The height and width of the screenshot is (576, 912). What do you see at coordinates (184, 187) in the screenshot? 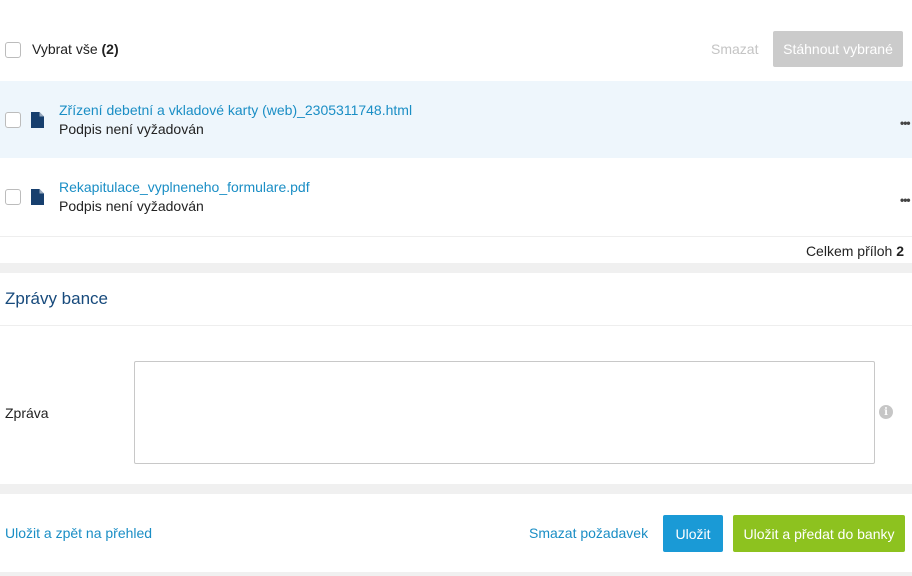
I see `attachment-file-link: Rekapitulace_vyplneneho_formulare.pdf` at bounding box center [184, 187].